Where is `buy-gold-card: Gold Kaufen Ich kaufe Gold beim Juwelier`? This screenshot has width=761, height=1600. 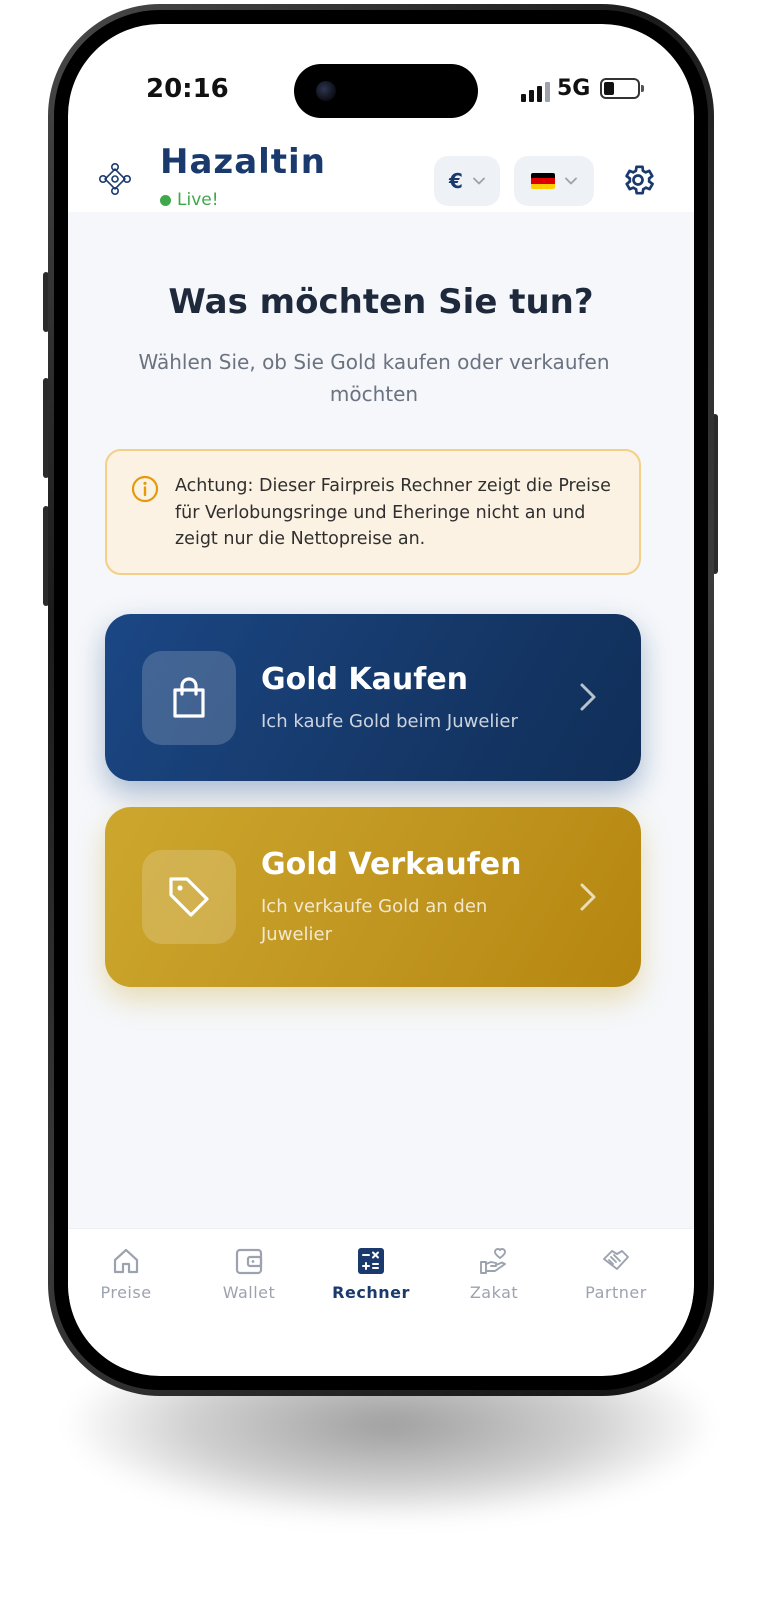
buy-gold-card: Gold Kaufen Ich kaufe Gold beim Juwelier is located at coordinates (373, 697).